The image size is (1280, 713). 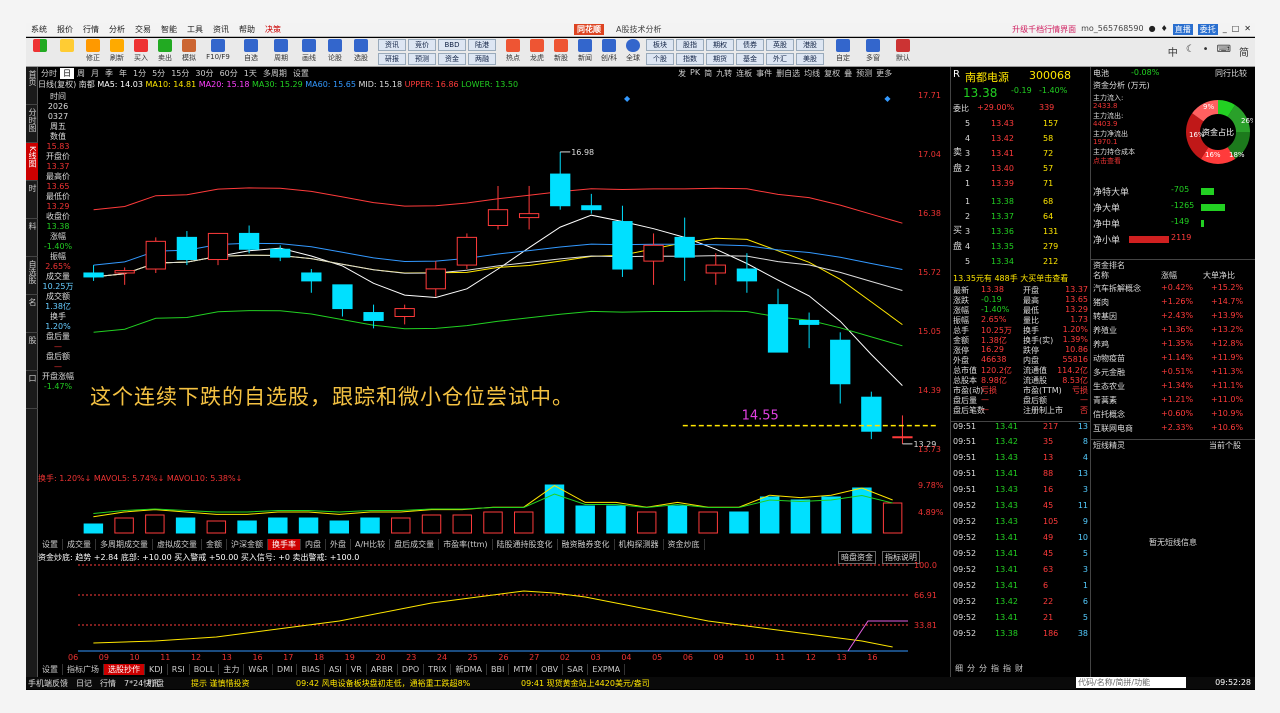 What do you see at coordinates (660, 59) in the screenshot?
I see `btn-stock: 个股` at bounding box center [660, 59].